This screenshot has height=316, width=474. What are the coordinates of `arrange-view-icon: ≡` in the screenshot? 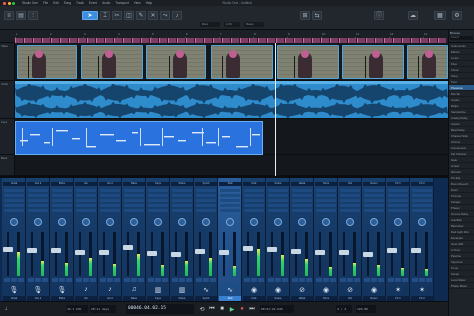 It's located at (9, 15).